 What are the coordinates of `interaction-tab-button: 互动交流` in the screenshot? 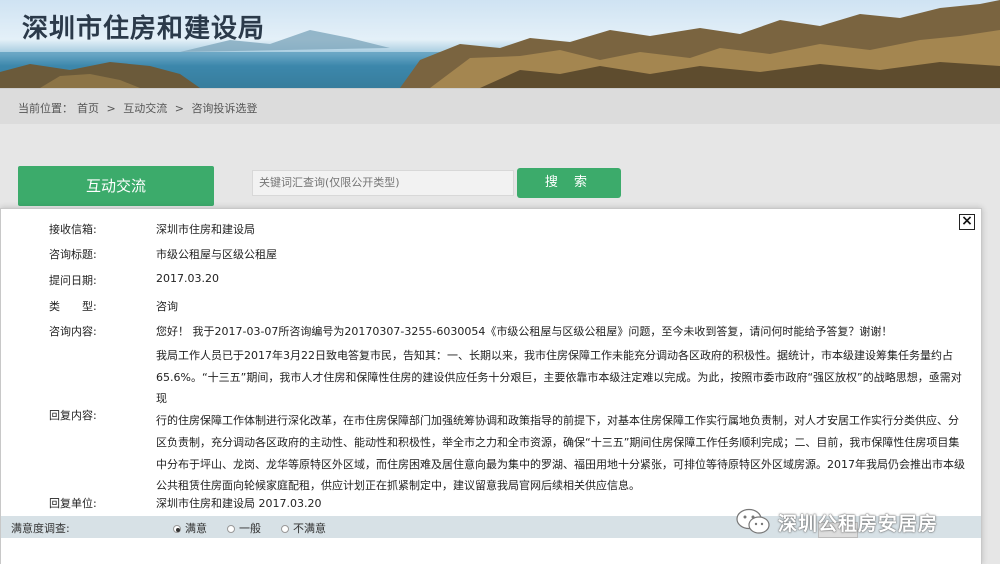 It's located at (116, 186).